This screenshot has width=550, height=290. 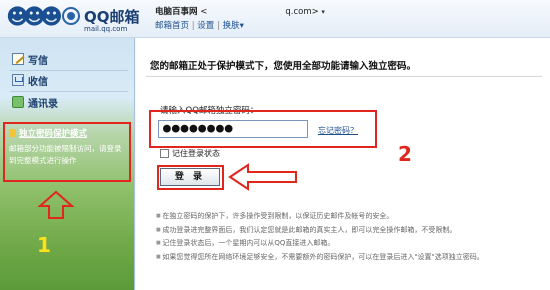 I want to click on account-email: <, so click(x=204, y=12).